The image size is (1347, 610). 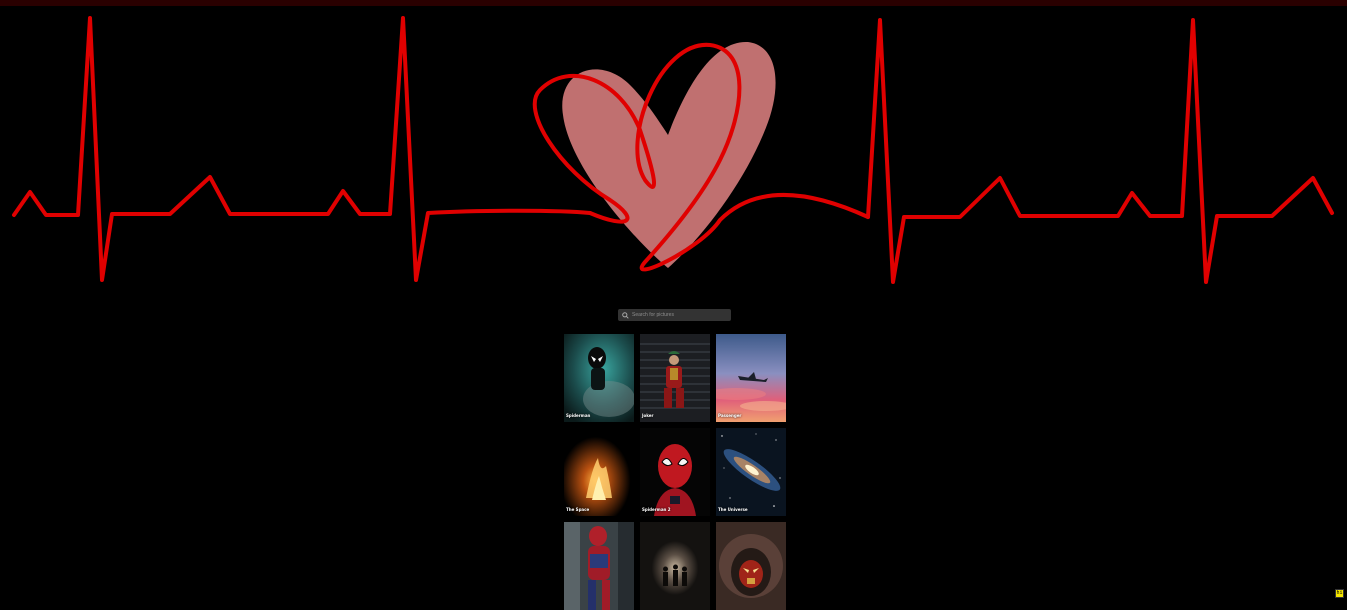 I want to click on joker-image, so click(x=675, y=378).